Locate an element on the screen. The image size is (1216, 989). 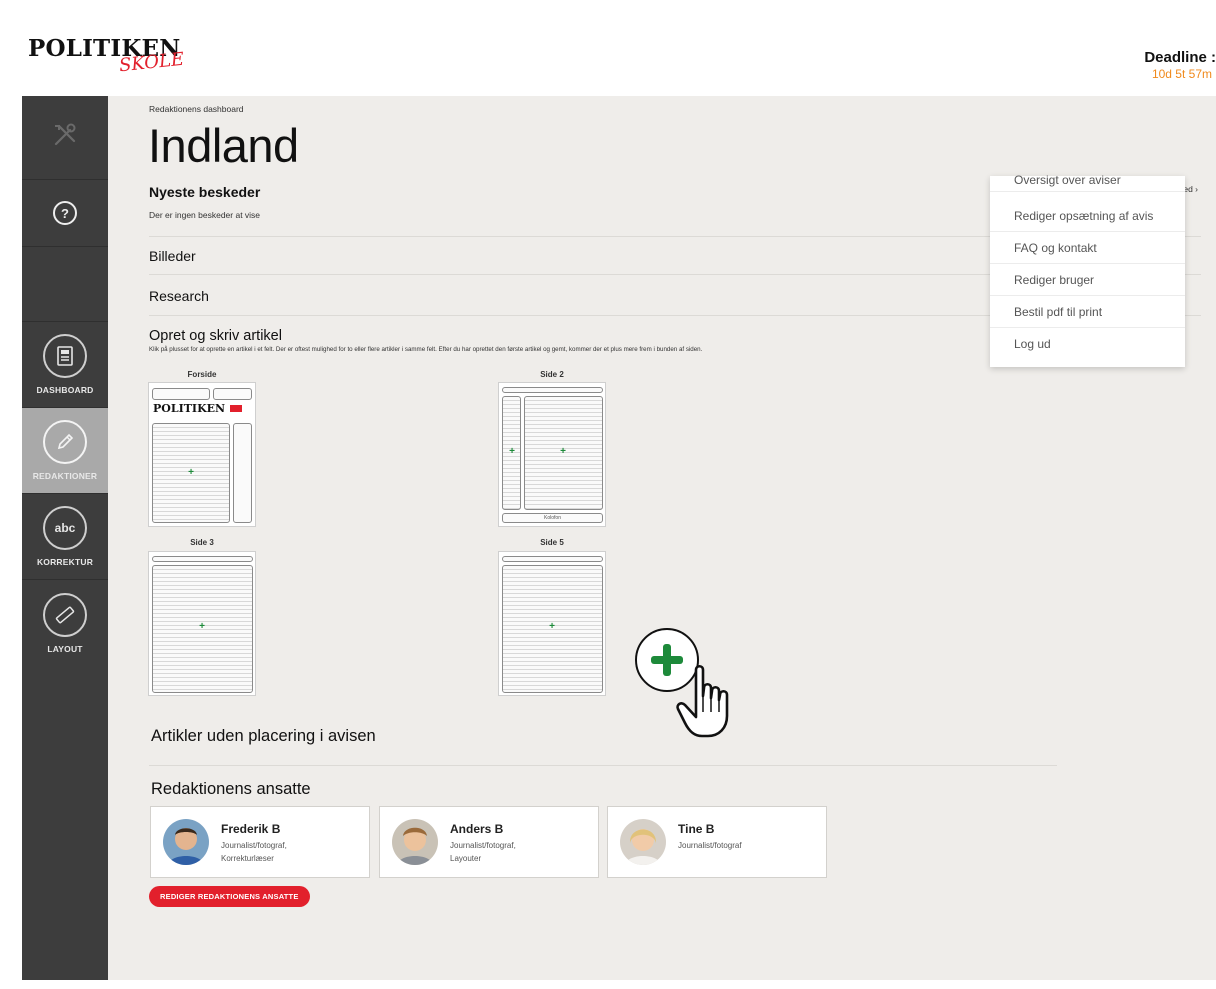
page-label-side-2: Side 2 is located at coordinates (552, 374).